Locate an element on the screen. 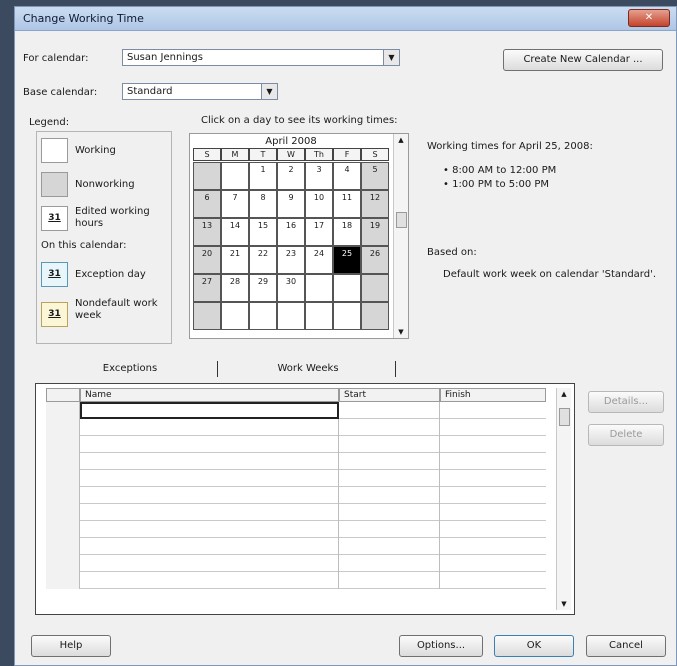  calendar-day: 2 is located at coordinates (291, 176).